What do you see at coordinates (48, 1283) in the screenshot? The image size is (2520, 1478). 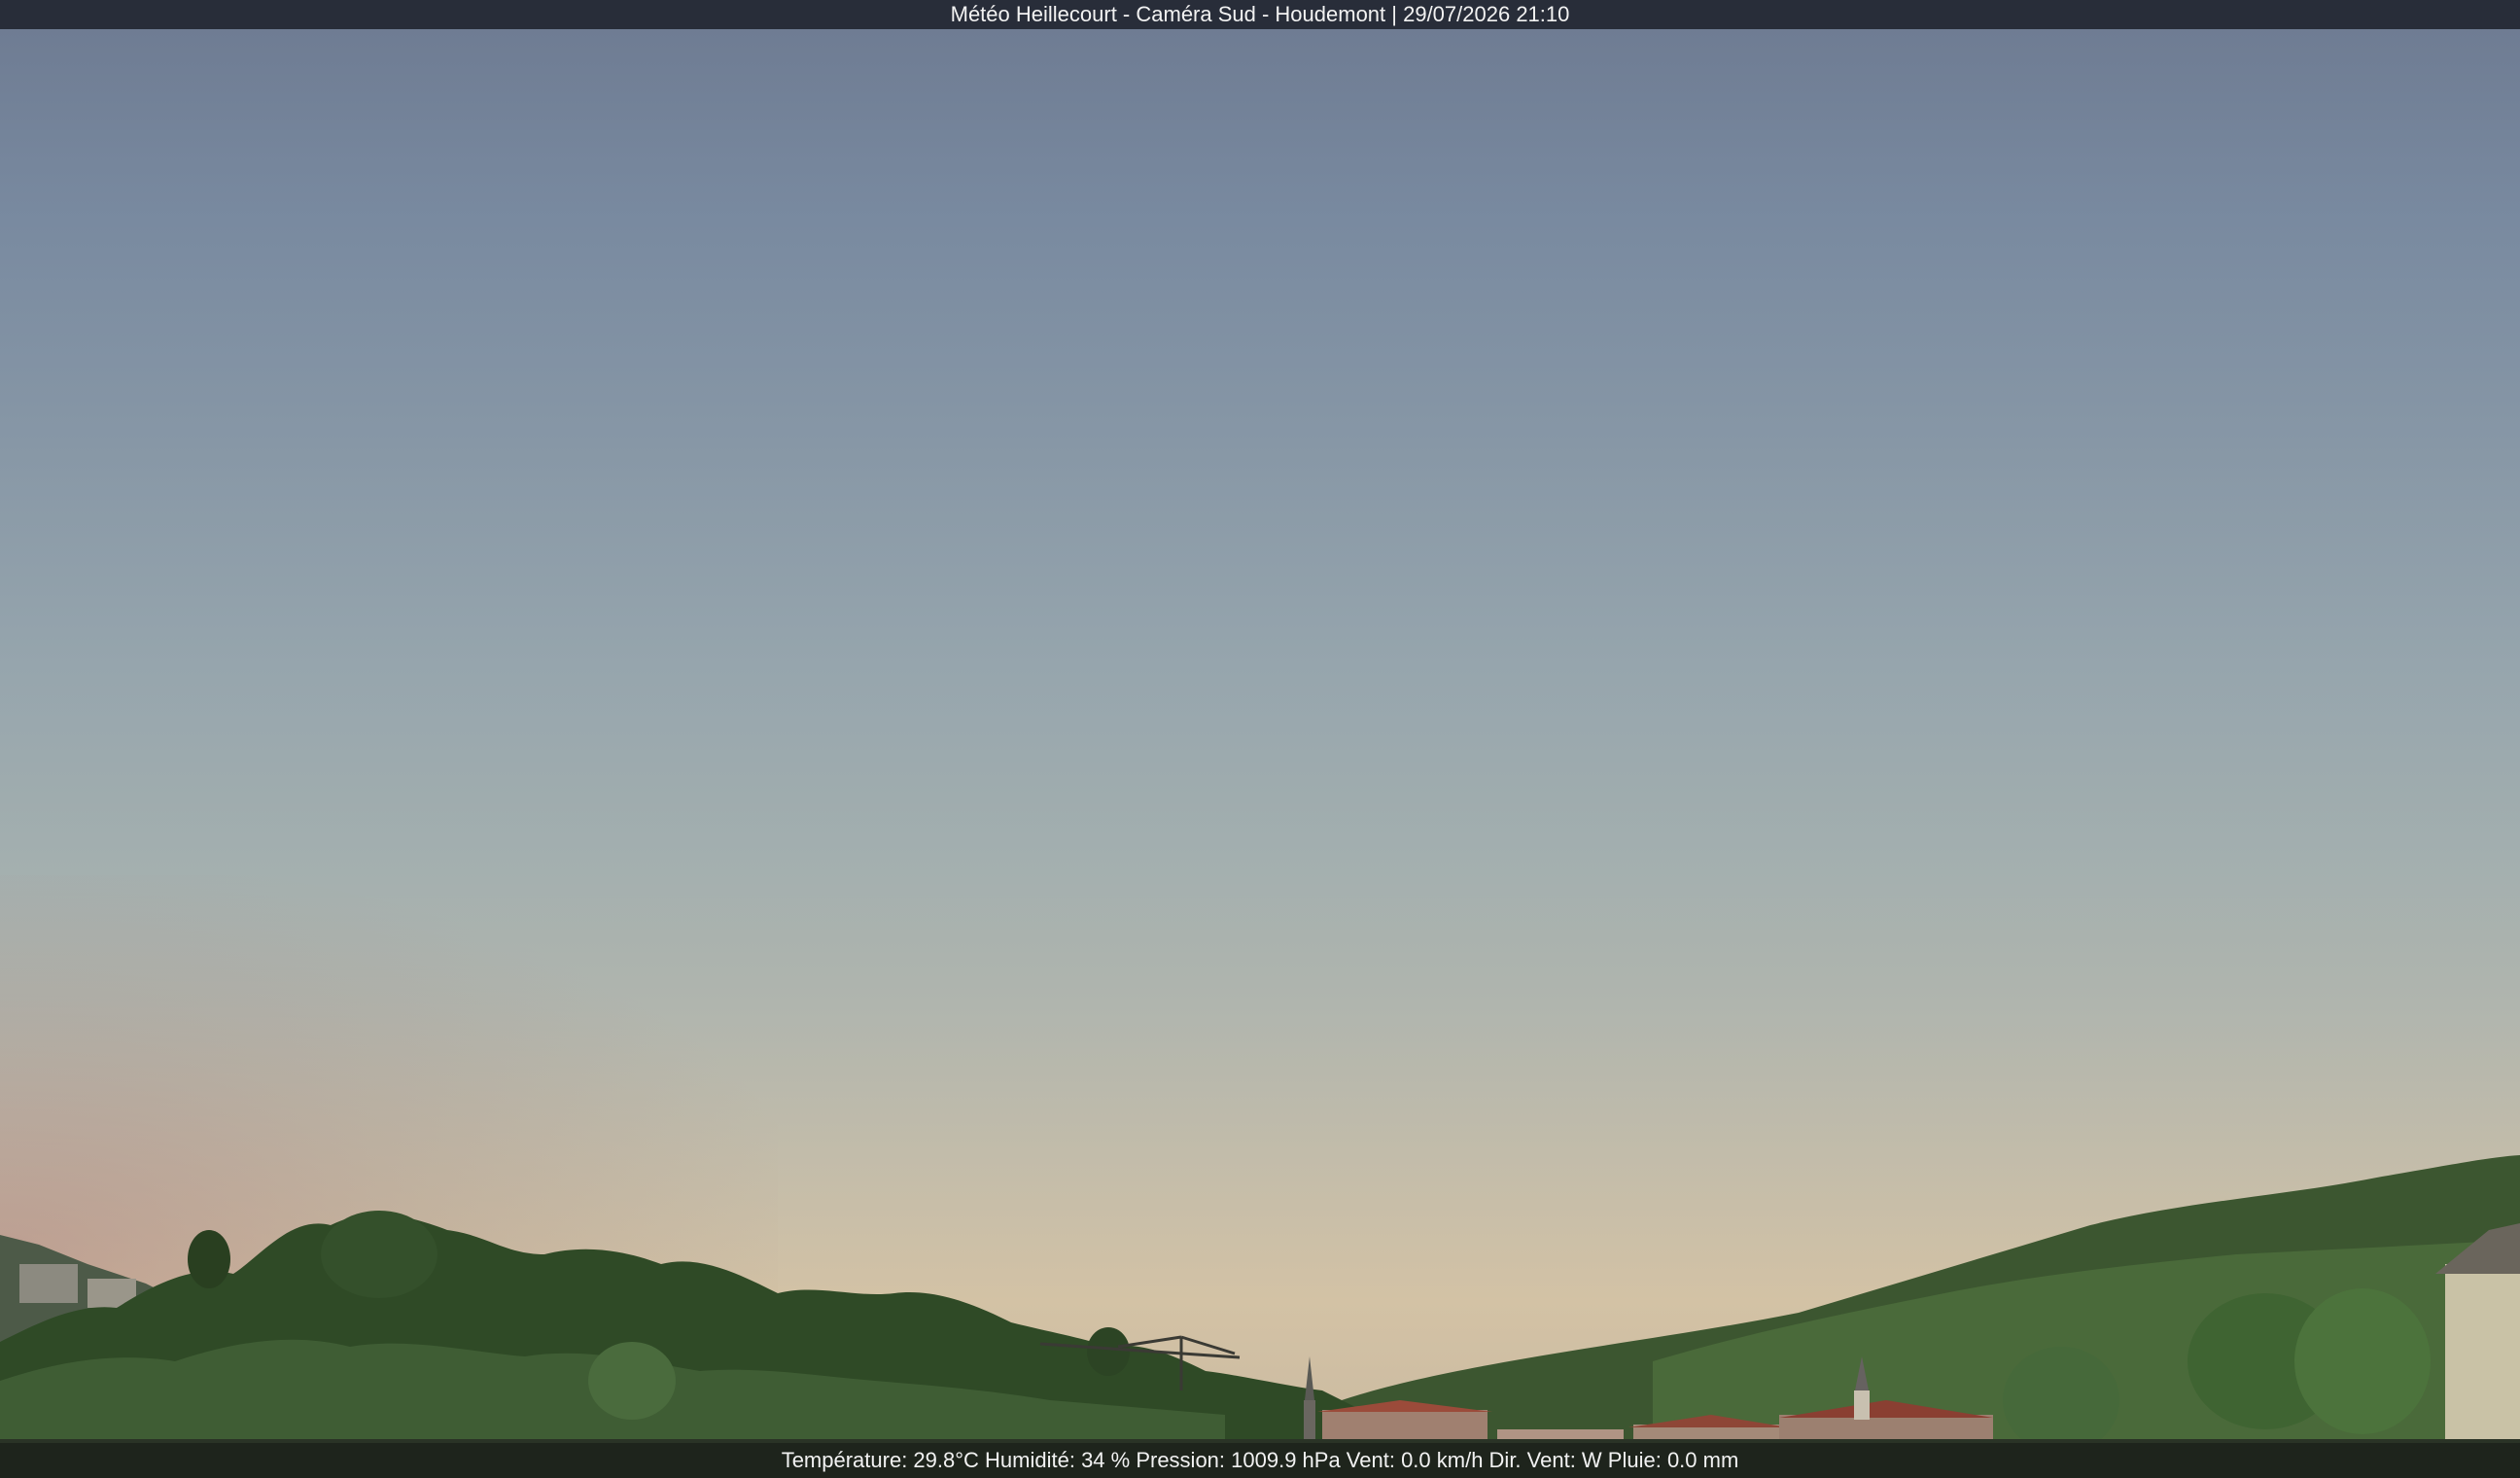 I see `left-house` at bounding box center [48, 1283].